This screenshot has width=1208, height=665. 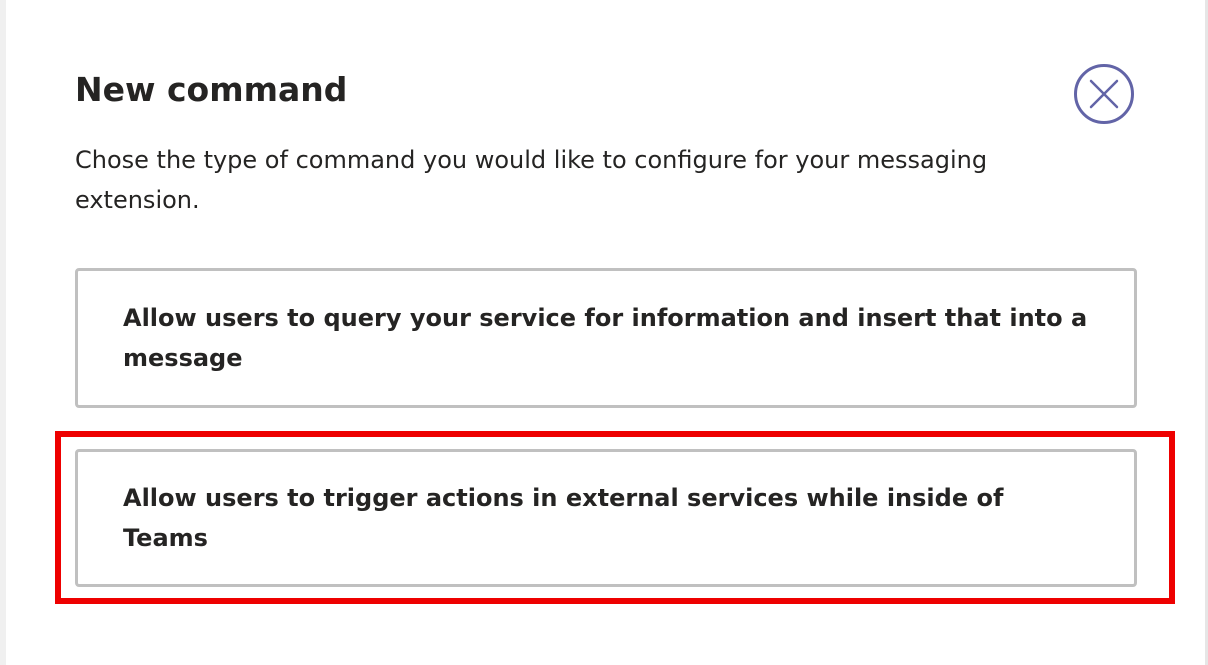 What do you see at coordinates (211, 89) in the screenshot?
I see `dialog-title: New command` at bounding box center [211, 89].